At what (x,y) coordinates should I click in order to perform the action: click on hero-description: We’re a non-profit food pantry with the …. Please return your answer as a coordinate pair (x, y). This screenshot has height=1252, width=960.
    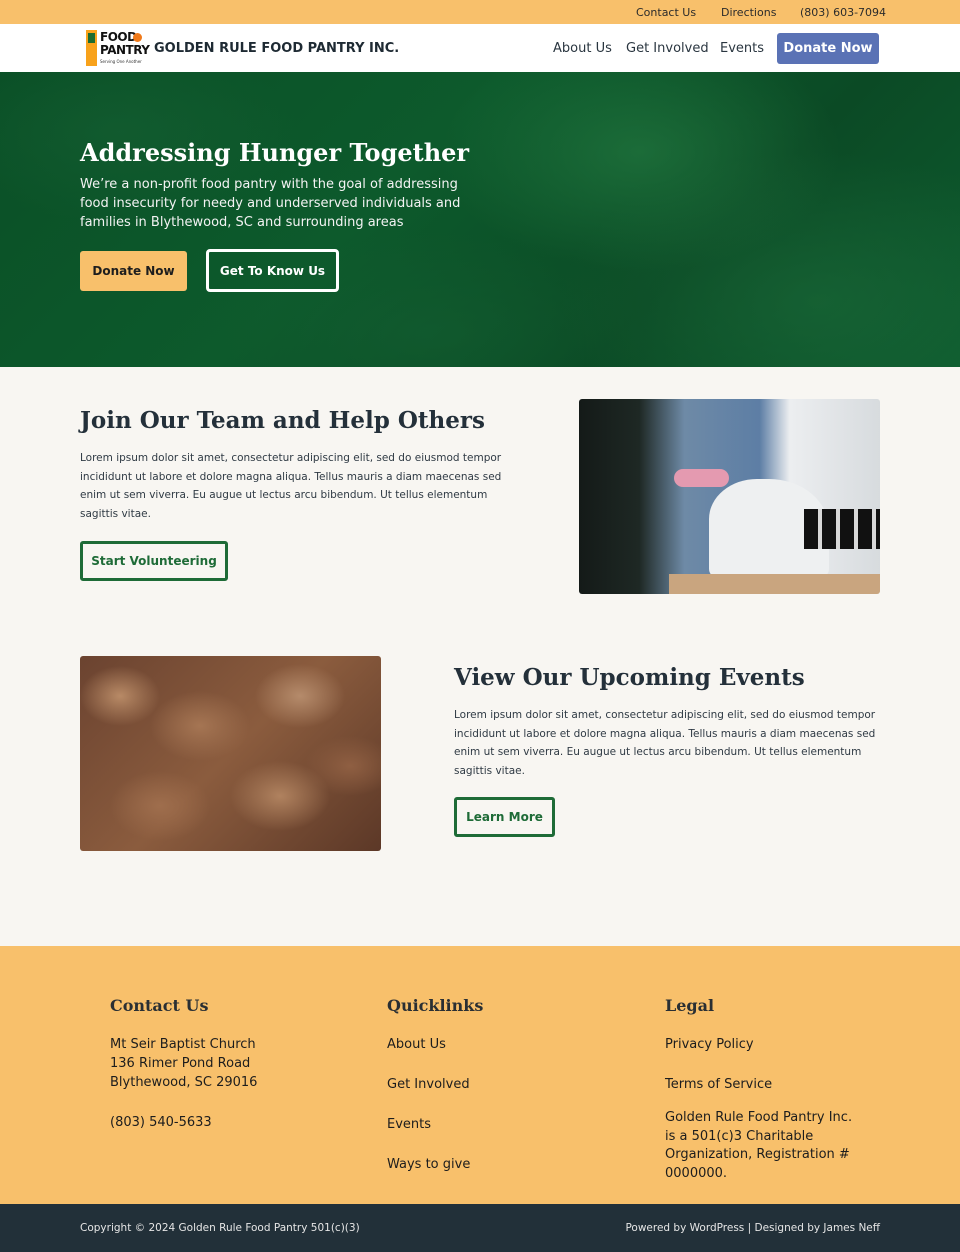
    Looking at the image, I should click on (270, 203).